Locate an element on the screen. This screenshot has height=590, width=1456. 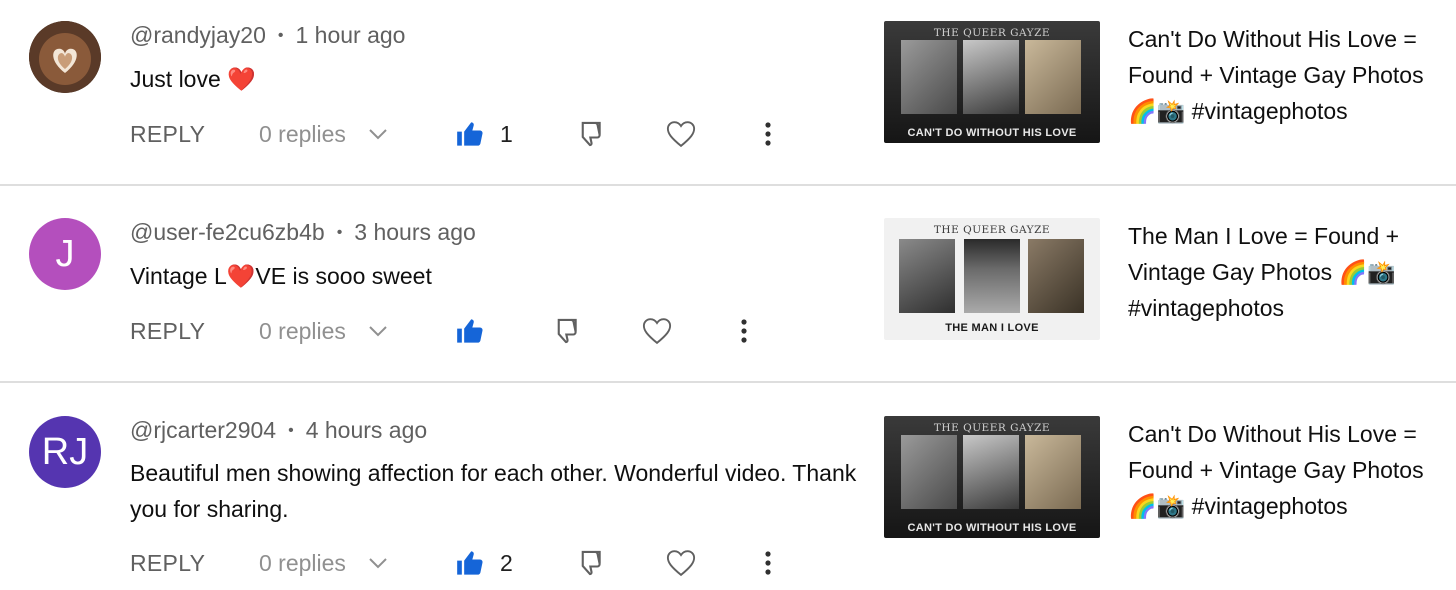
avatar is located at coordinates (65, 57).